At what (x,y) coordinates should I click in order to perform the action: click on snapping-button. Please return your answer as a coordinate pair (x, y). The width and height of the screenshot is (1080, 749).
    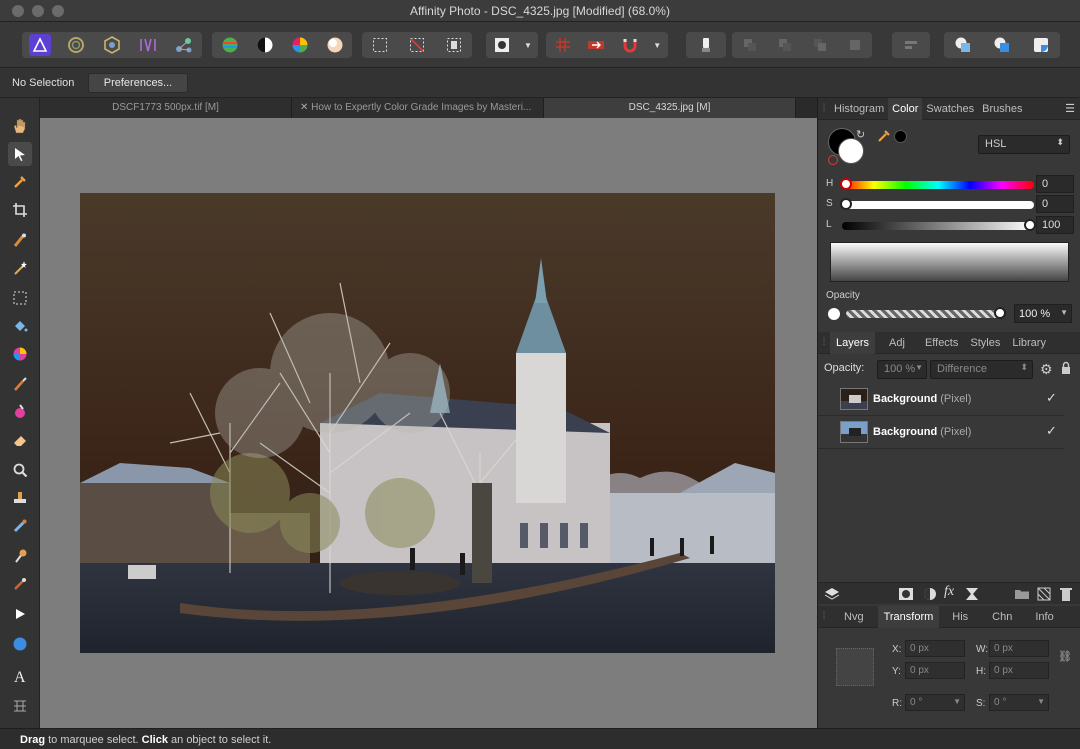
    Looking at the image, I should click on (630, 45).